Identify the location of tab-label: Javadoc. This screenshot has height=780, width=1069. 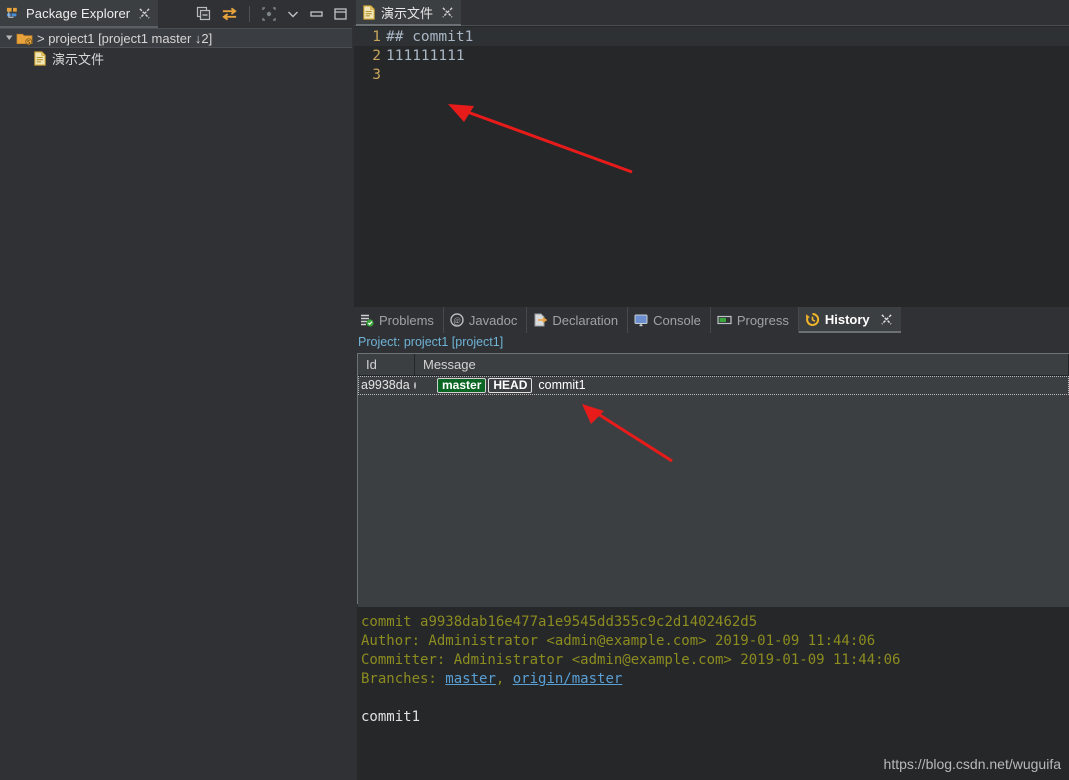
(493, 320).